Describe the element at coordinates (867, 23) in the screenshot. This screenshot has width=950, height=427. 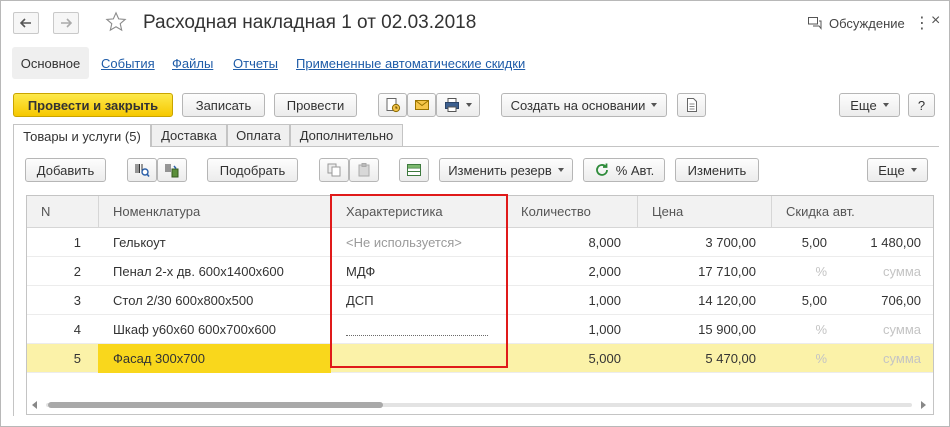
I see `discussion-label: Обсуждение` at that location.